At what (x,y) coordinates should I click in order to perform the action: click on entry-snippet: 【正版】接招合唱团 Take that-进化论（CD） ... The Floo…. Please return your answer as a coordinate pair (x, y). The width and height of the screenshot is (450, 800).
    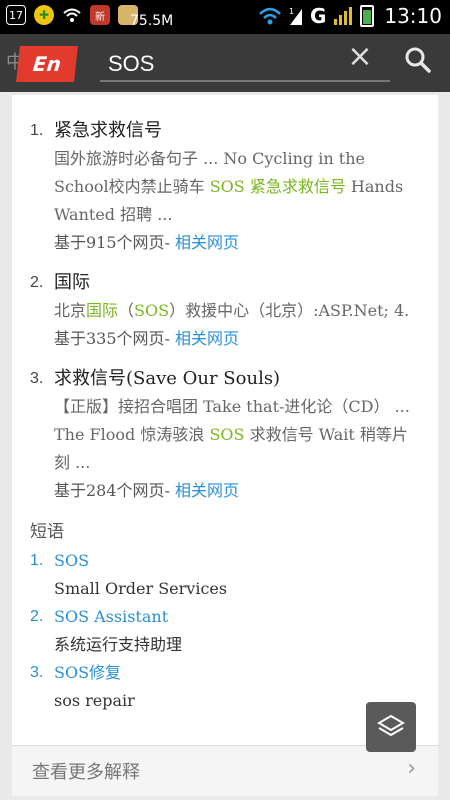
    Looking at the image, I should click on (232, 434).